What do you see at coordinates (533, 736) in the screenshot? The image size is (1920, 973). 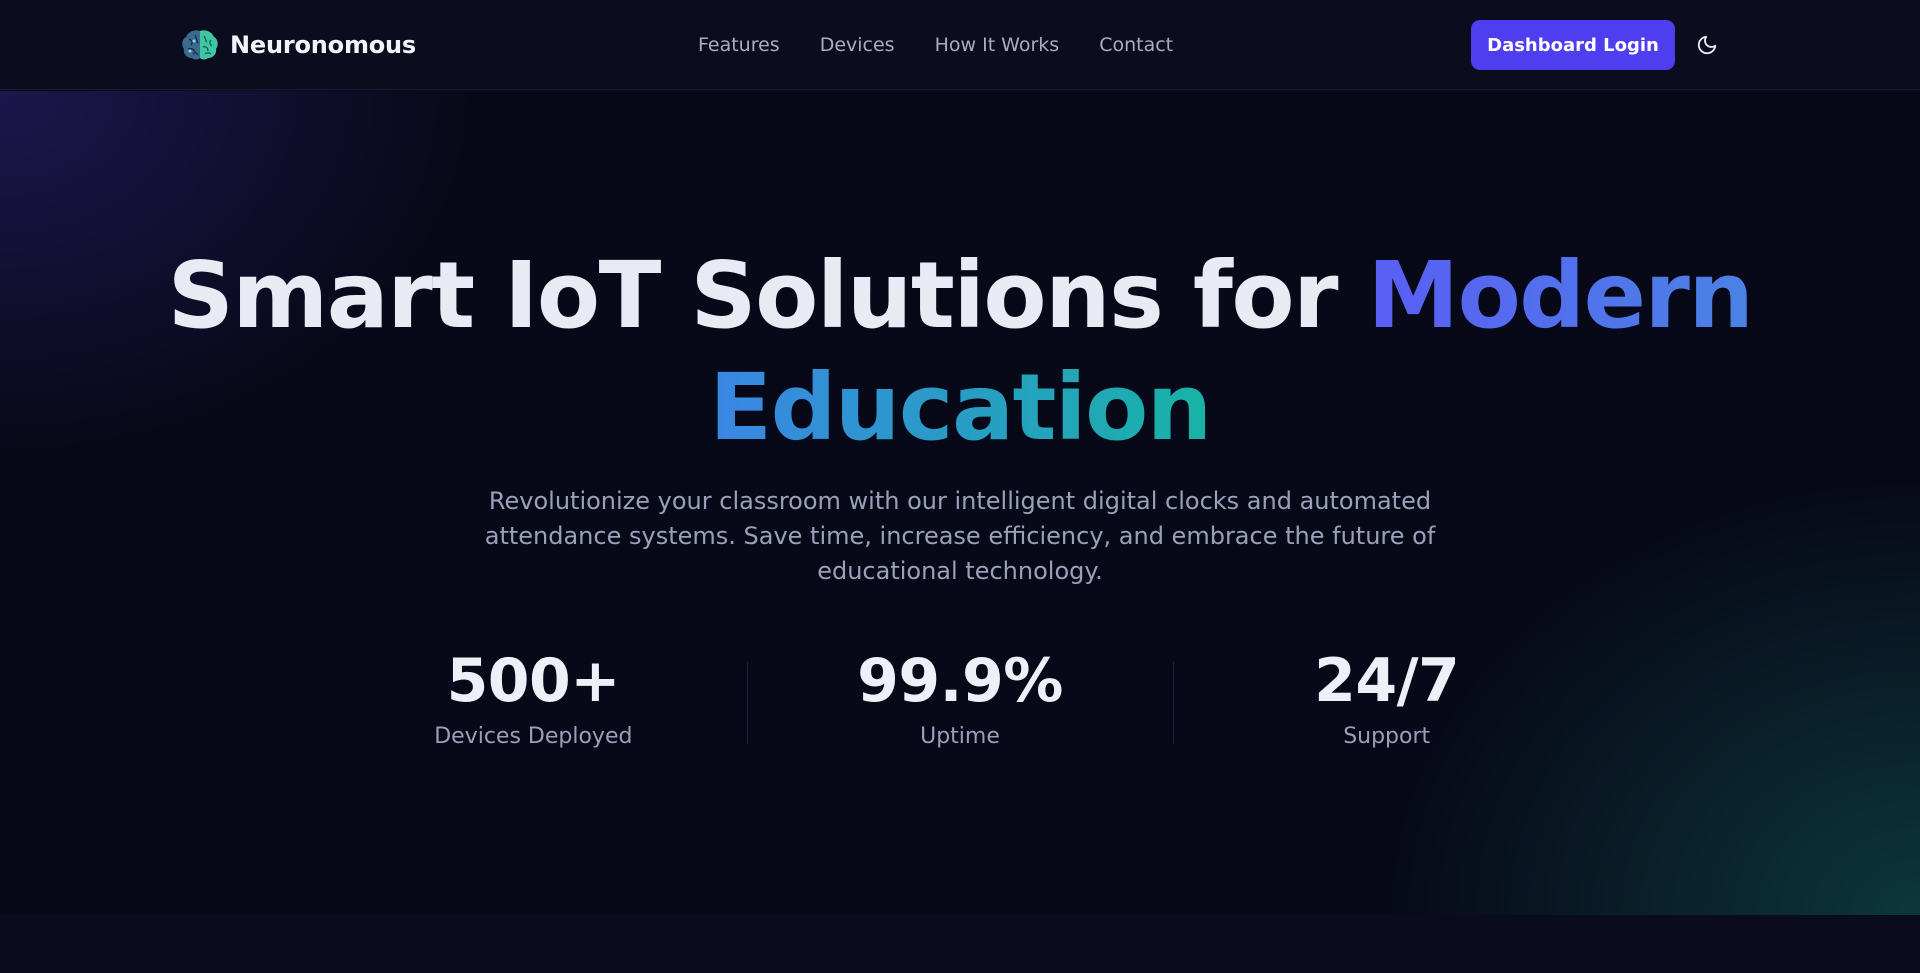 I see `stat-label: Devices Deployed` at bounding box center [533, 736].